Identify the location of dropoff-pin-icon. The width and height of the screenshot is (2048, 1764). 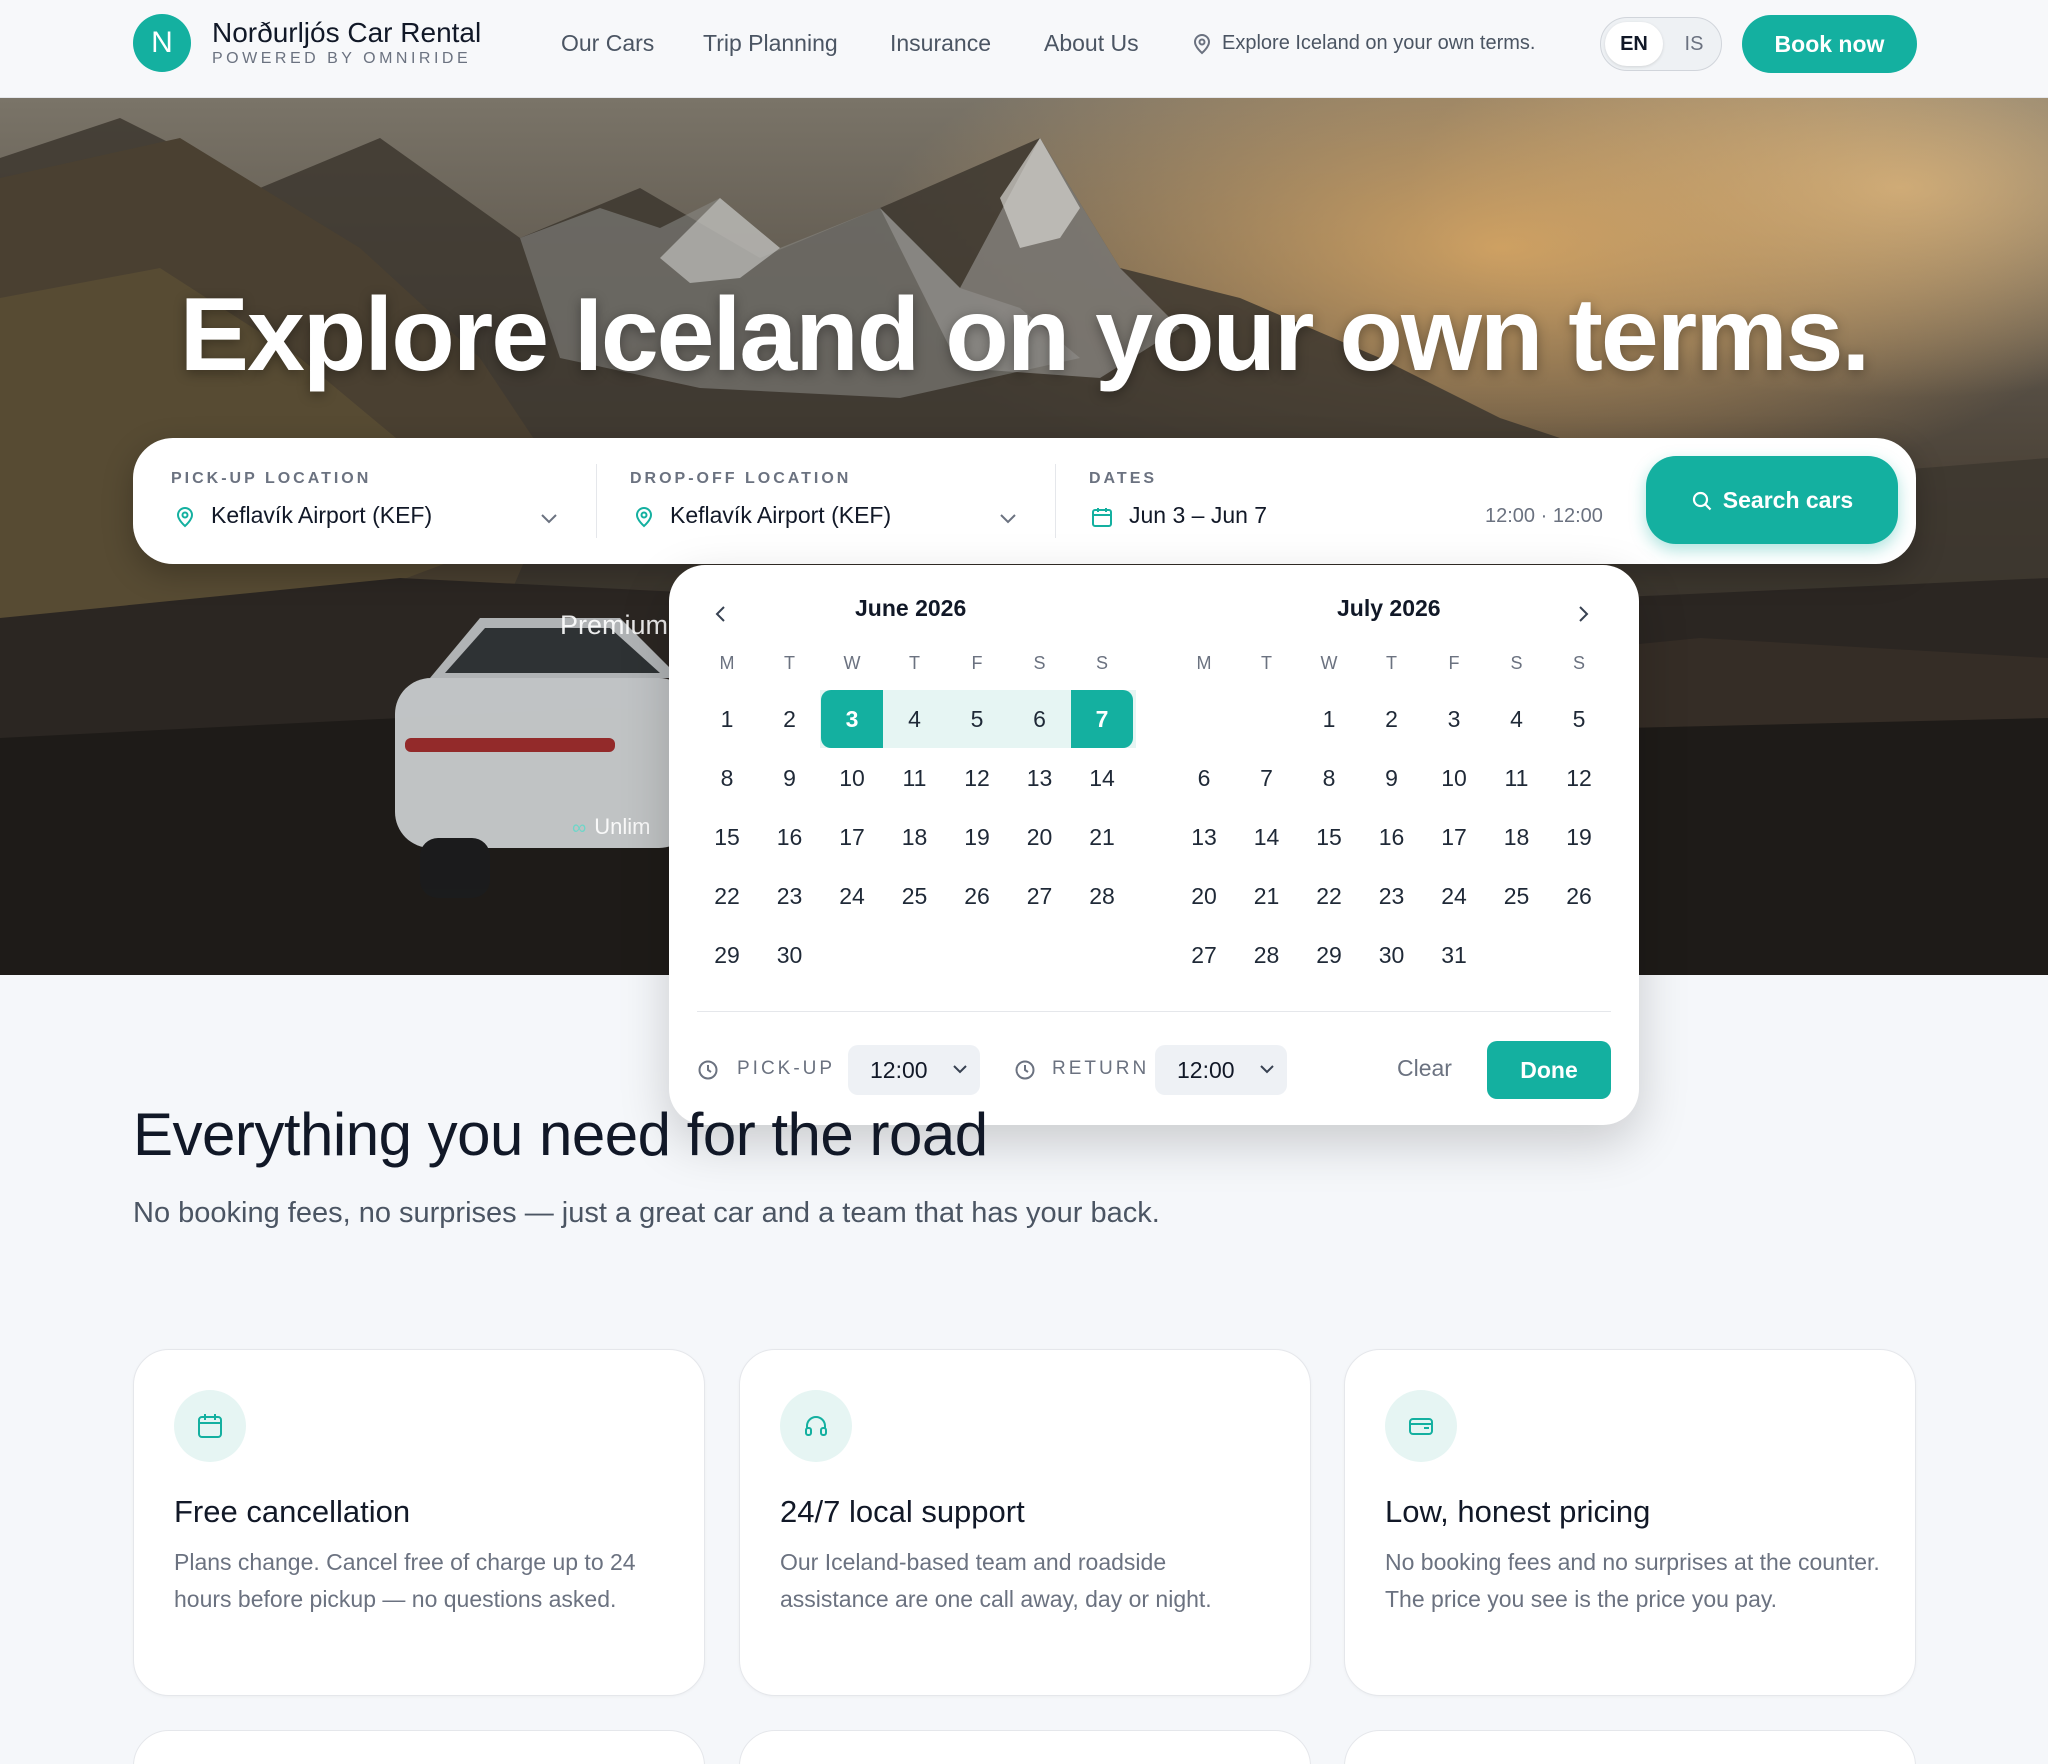
(644, 519).